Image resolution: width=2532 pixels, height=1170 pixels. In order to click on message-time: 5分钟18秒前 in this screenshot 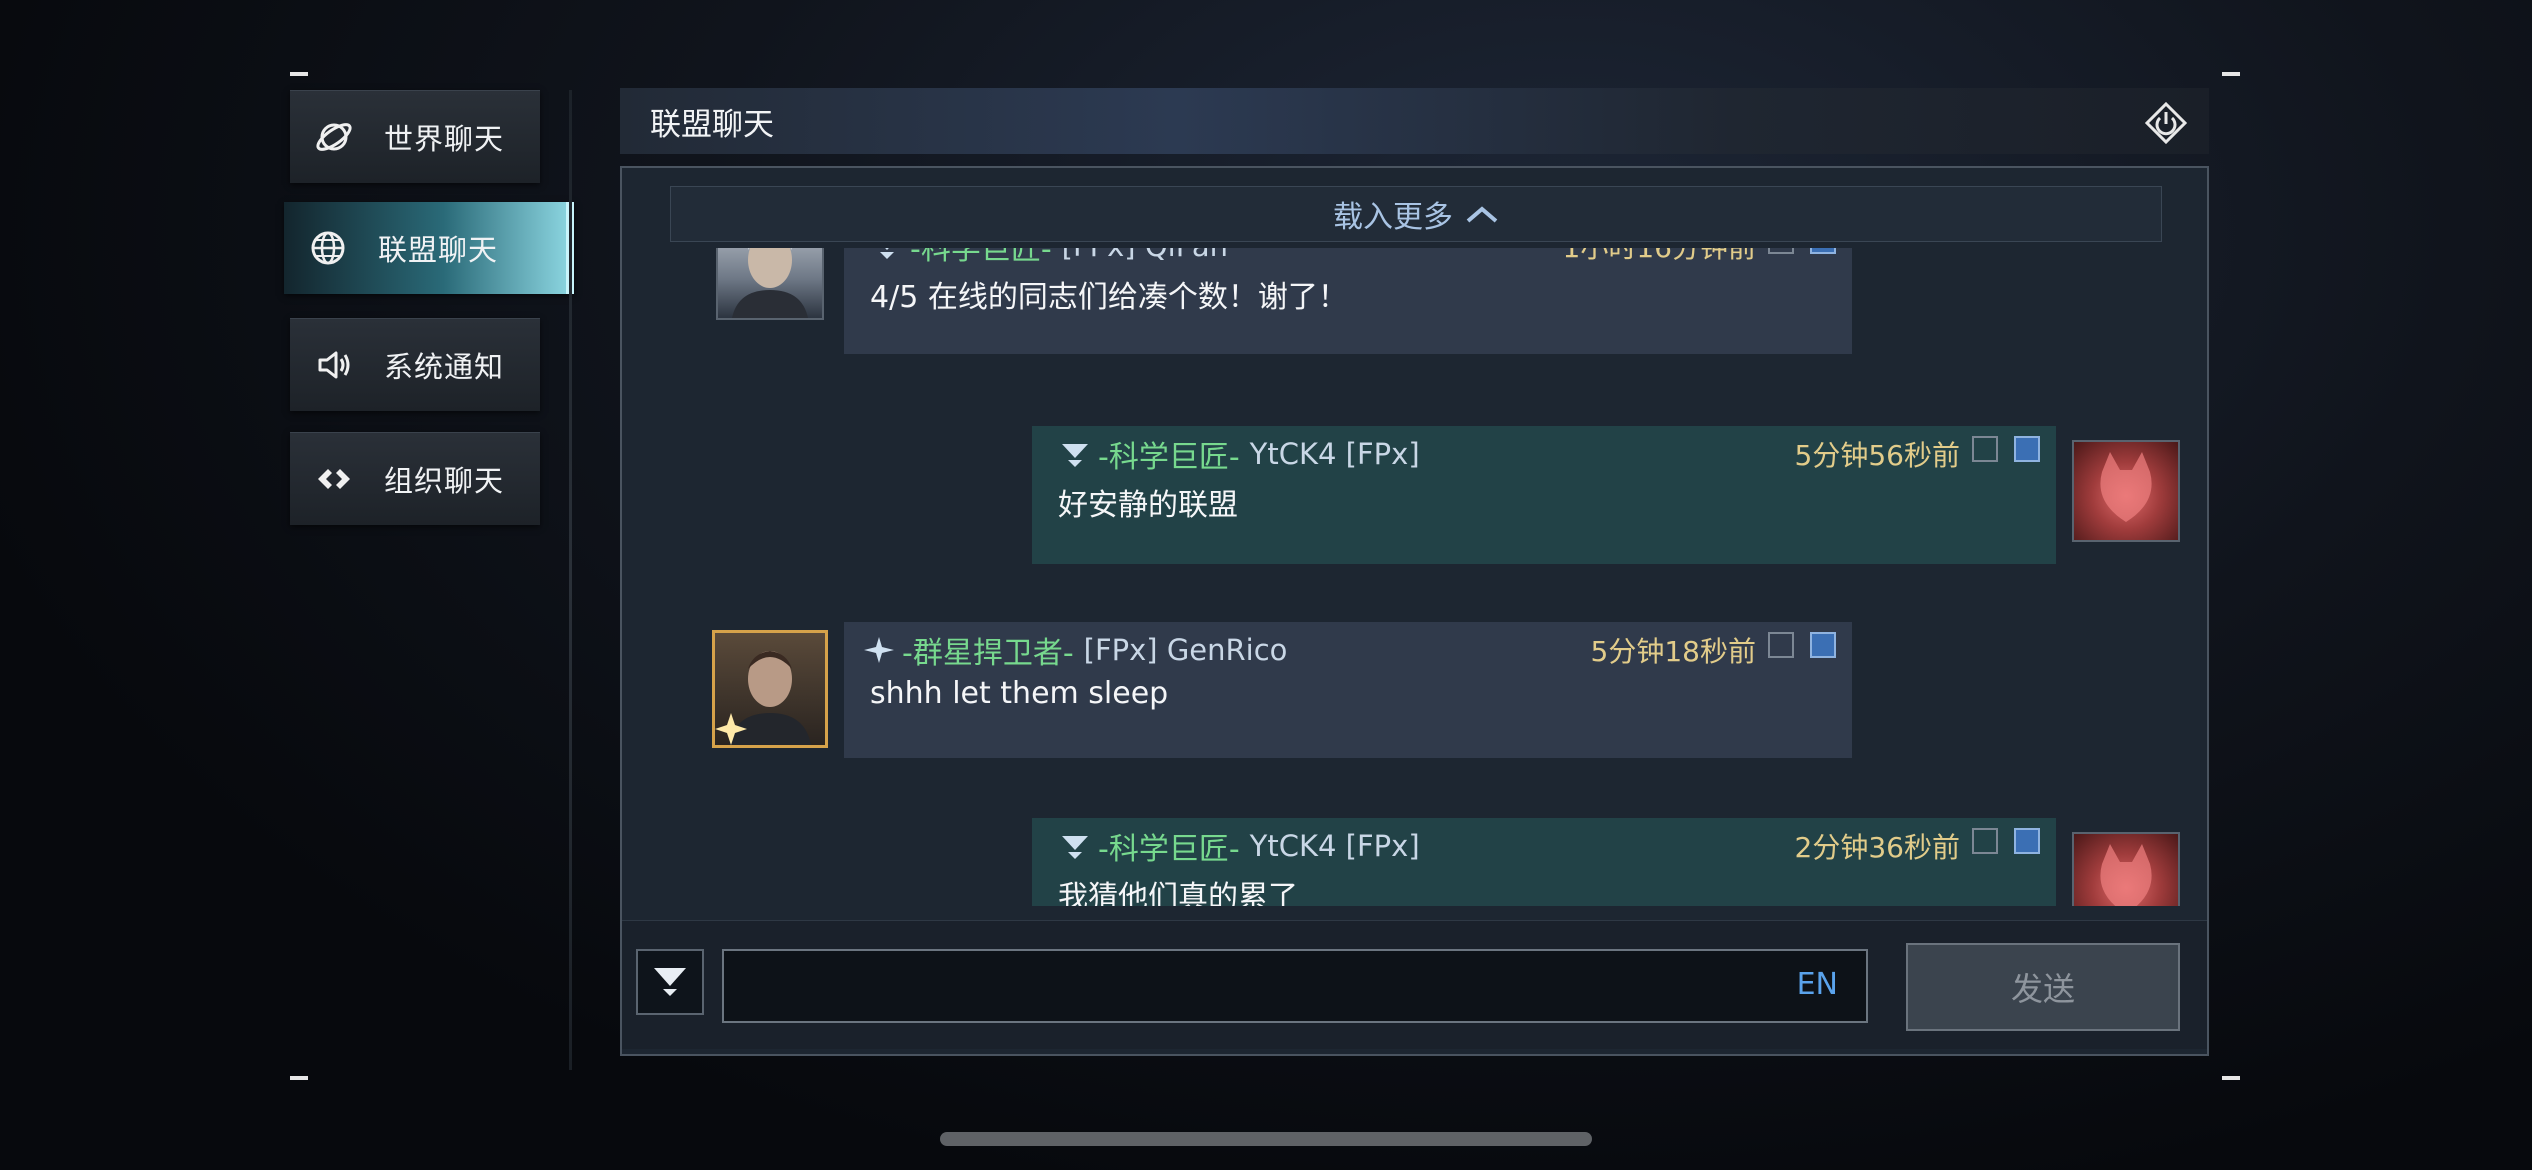, I will do `click(1673, 651)`.